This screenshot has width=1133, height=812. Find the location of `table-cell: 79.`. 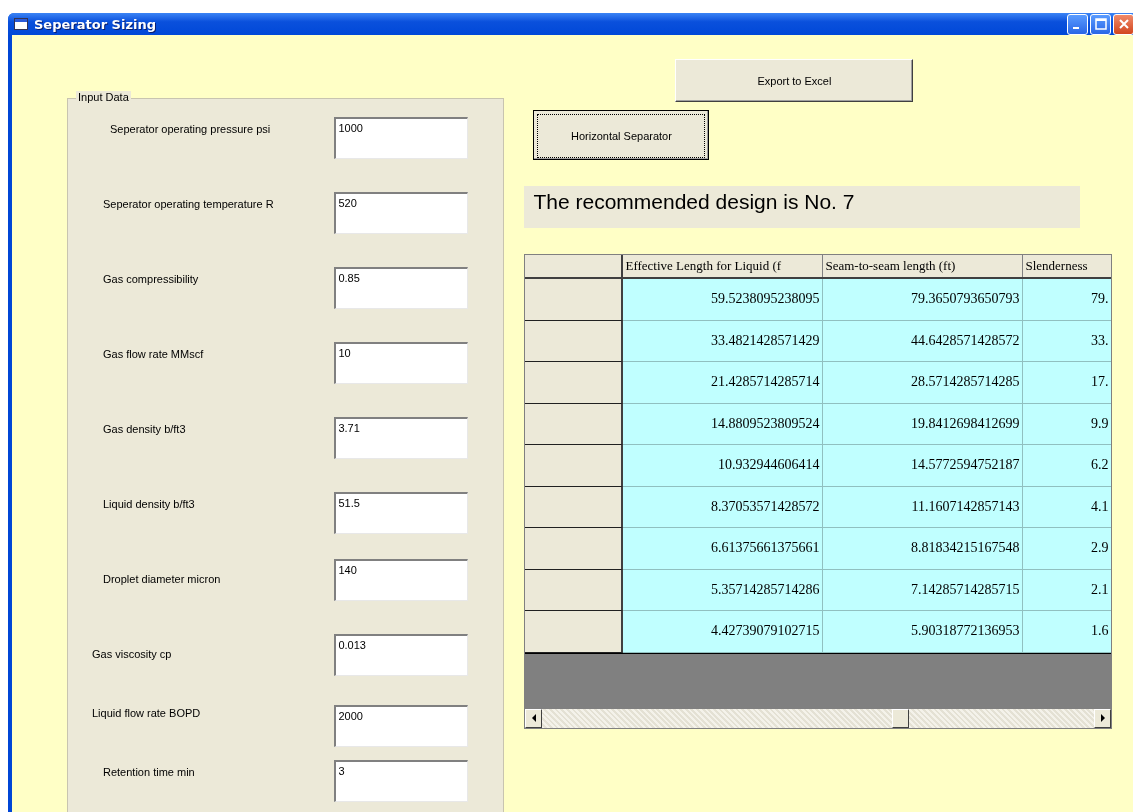

table-cell: 79. is located at coordinates (1067, 300).